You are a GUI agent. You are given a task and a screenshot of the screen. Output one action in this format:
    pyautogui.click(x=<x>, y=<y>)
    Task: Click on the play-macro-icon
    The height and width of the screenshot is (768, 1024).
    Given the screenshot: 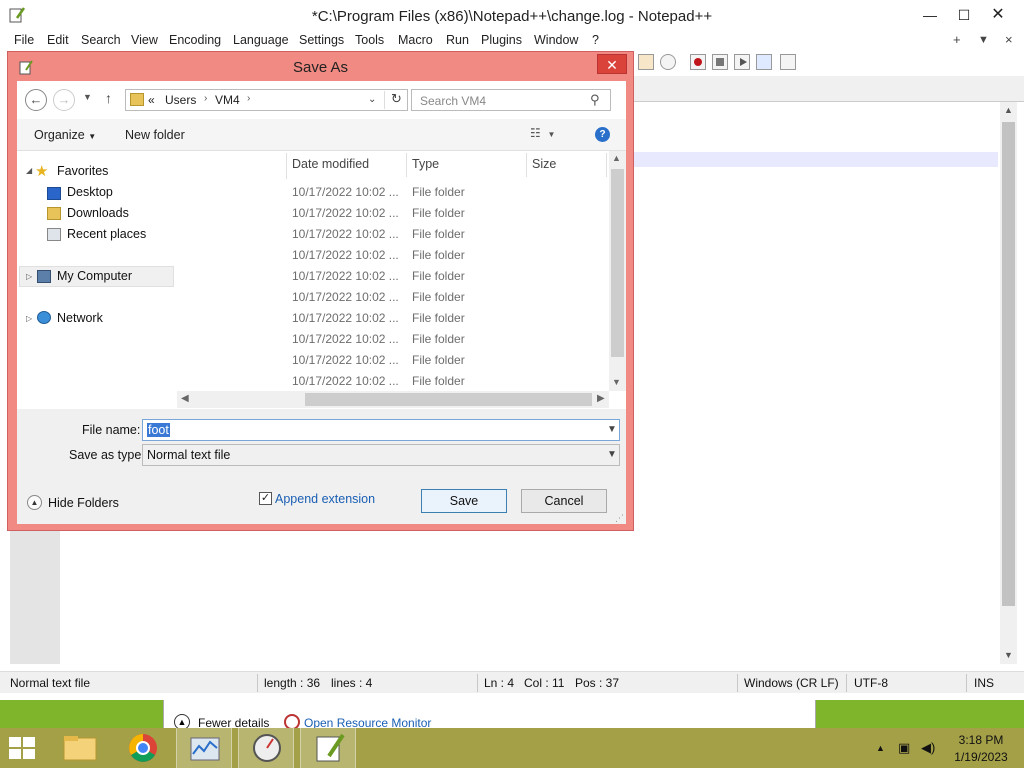 What is the action you would take?
    pyautogui.click(x=742, y=62)
    